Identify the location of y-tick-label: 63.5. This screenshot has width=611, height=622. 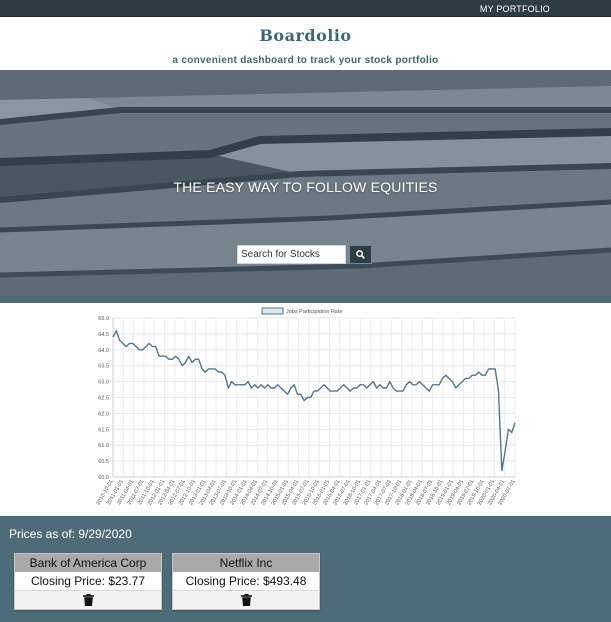
(103, 367).